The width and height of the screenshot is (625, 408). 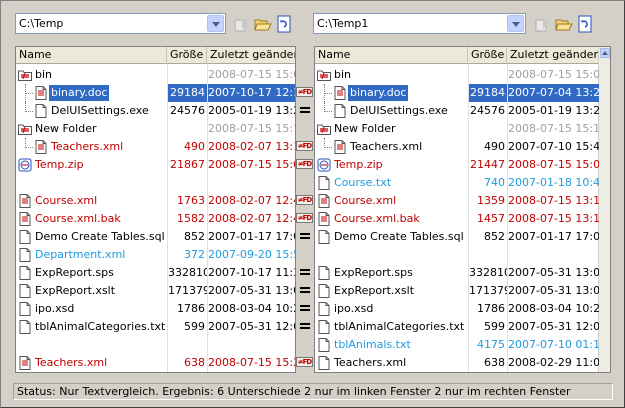 I want to click on name-cell: bin, so click(x=391, y=75).